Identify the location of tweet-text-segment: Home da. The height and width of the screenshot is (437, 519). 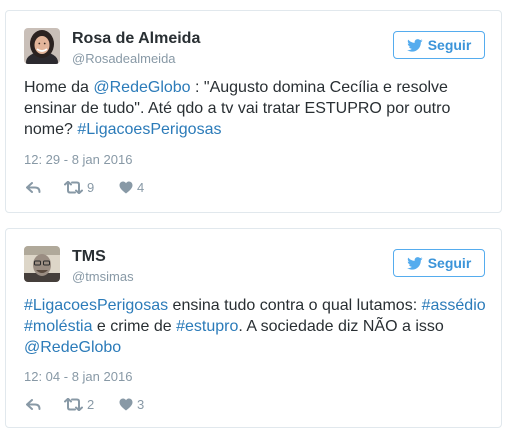
(59, 87).